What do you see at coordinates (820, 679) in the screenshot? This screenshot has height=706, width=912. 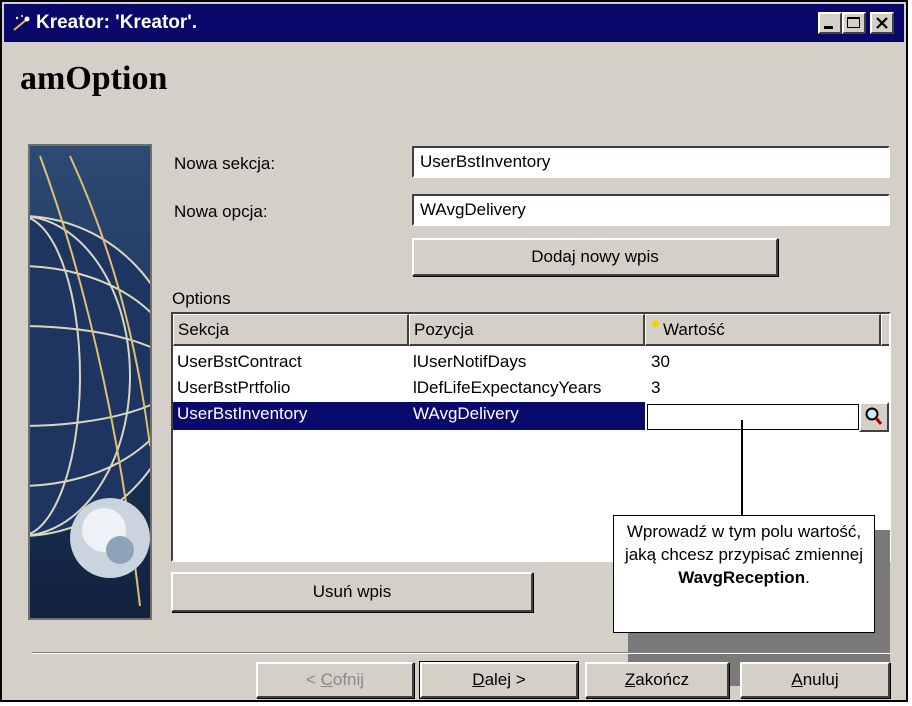 I see `cancel-label: nuluj` at bounding box center [820, 679].